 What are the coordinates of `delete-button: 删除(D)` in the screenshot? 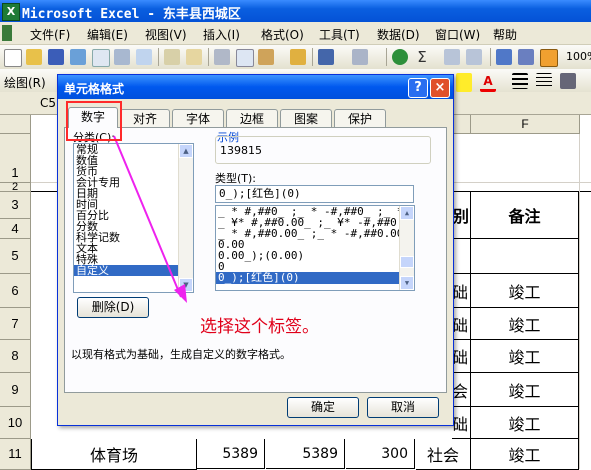 It's located at (113, 307).